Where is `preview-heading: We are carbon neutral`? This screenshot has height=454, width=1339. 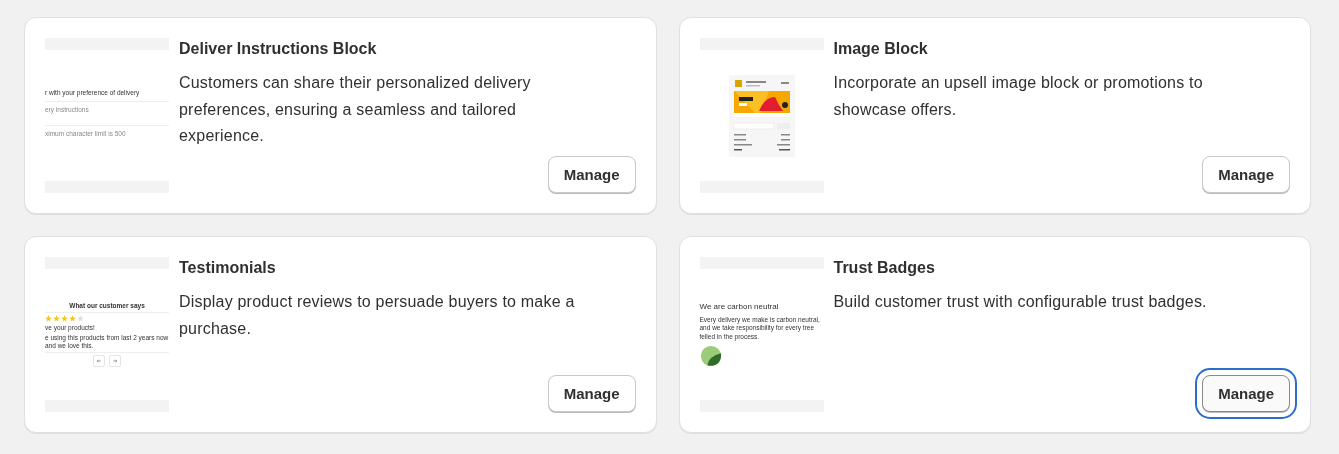 preview-heading: We are carbon neutral is located at coordinates (739, 307).